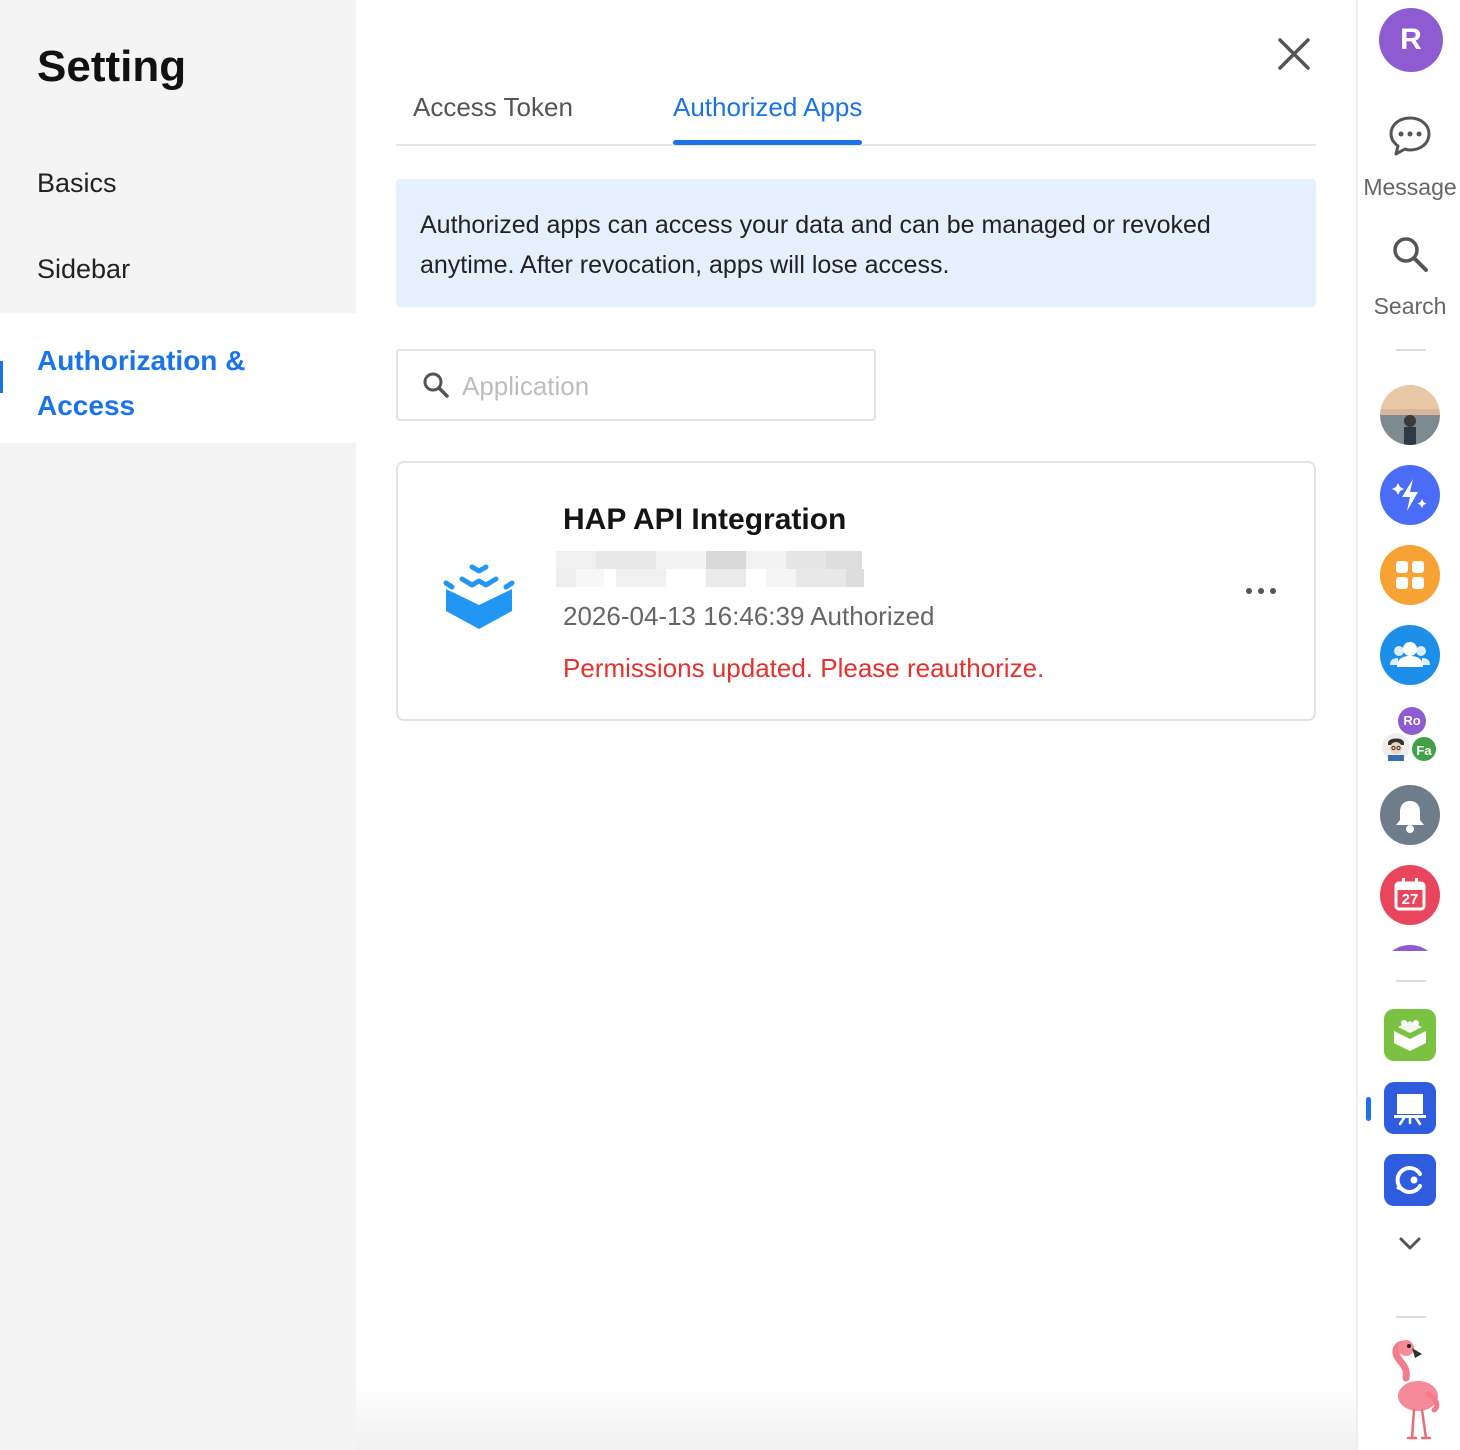 The height and width of the screenshot is (1450, 1460). Describe the element at coordinates (1410, 575) in the screenshot. I see `apps-grid-icon` at that location.